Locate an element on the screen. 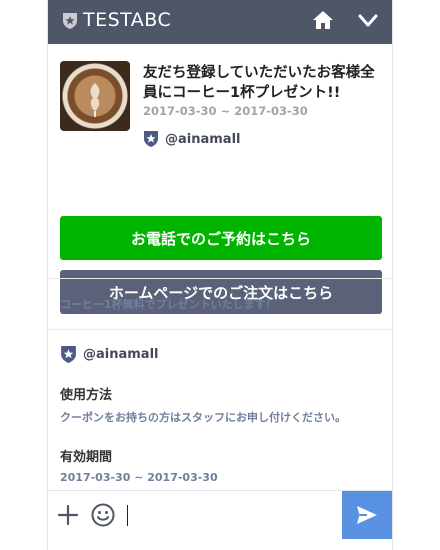  chevron-down-icon is located at coordinates (368, 21).